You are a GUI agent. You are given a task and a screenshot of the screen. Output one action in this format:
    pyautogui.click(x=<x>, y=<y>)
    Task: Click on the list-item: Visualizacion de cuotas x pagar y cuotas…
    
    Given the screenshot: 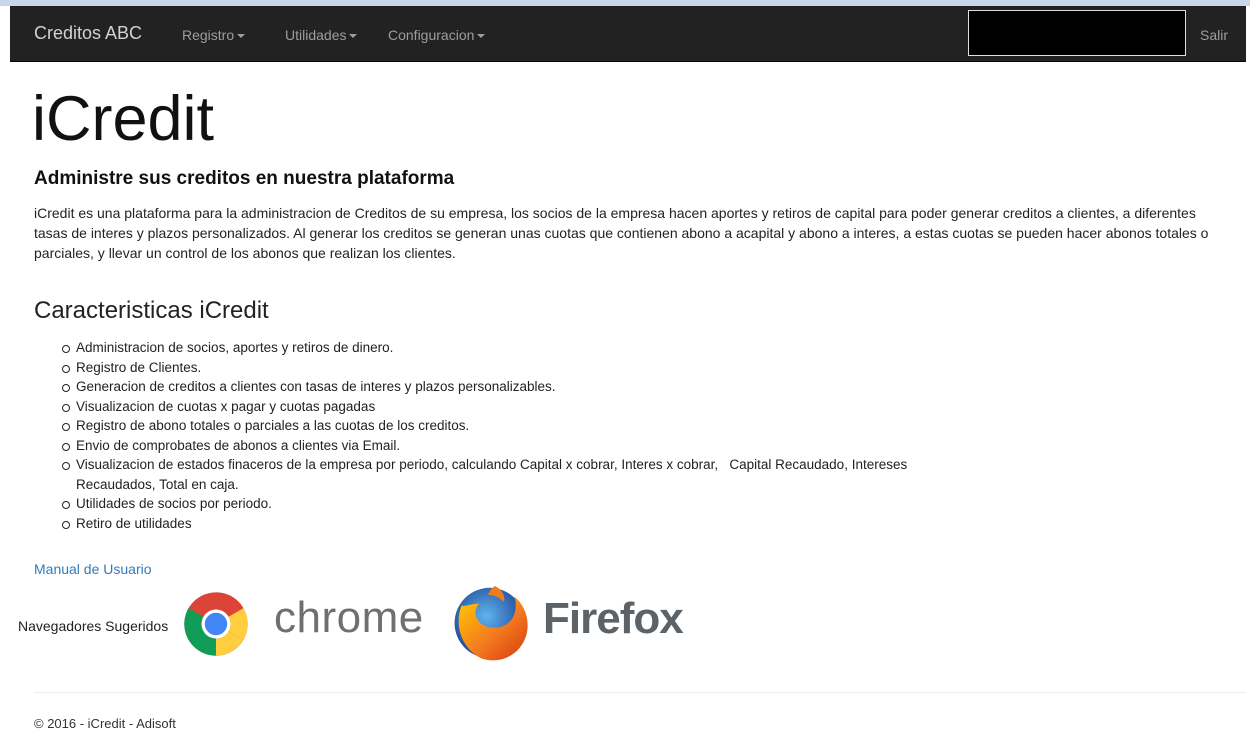 What is the action you would take?
    pyautogui.click(x=512, y=407)
    